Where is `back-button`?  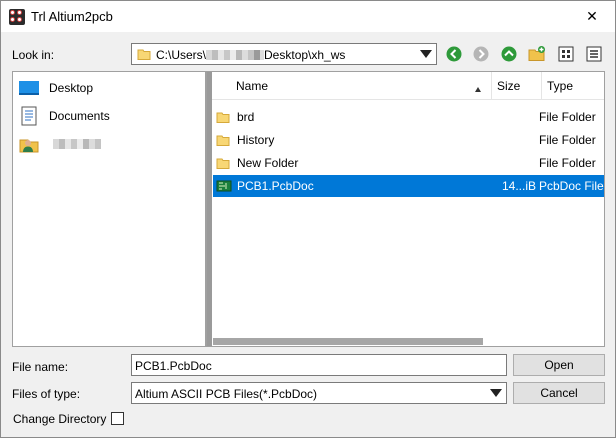
back-button is located at coordinates (454, 54).